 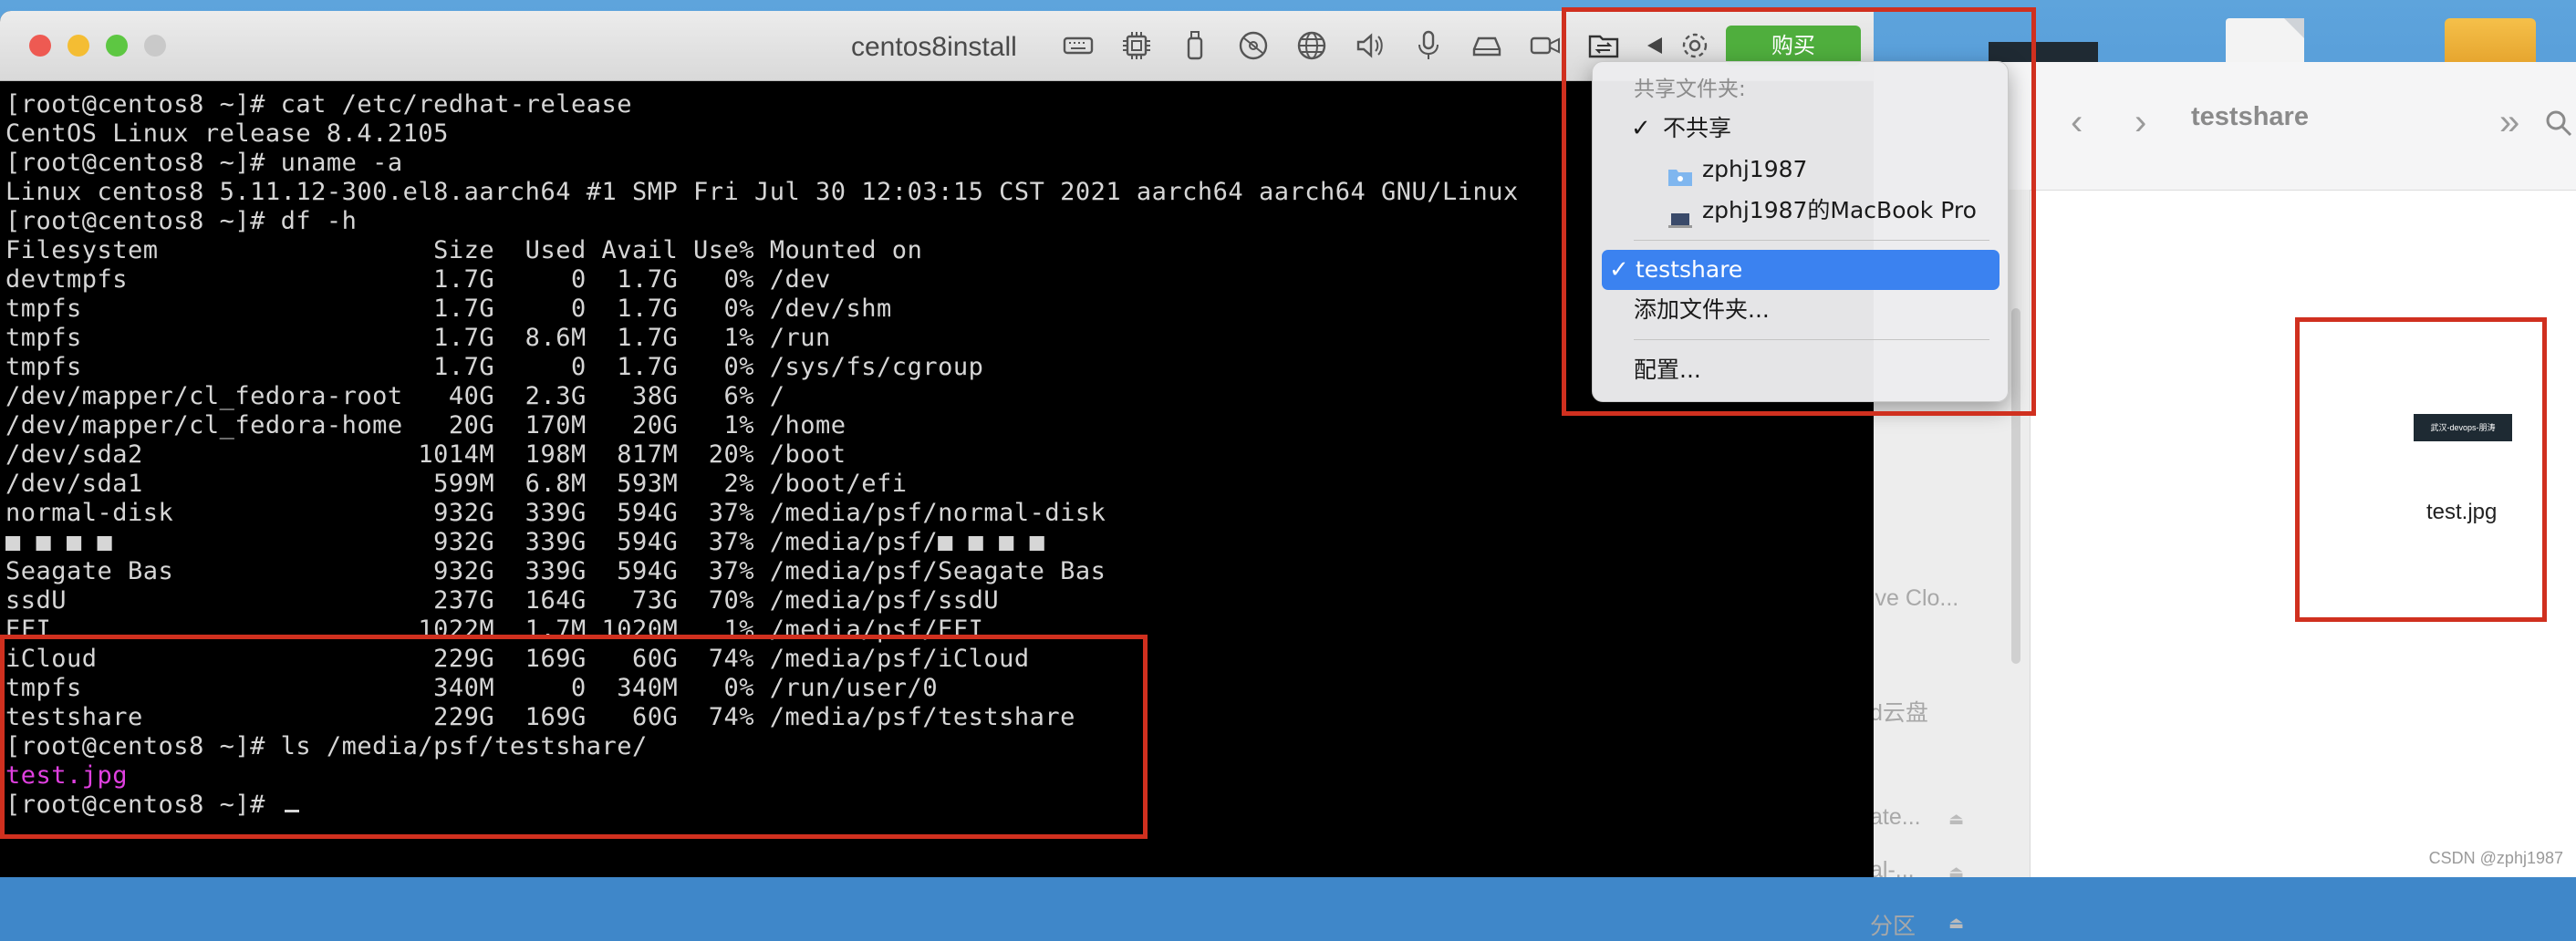 What do you see at coordinates (934, 47) in the screenshot?
I see `vm-title: centos8install` at bounding box center [934, 47].